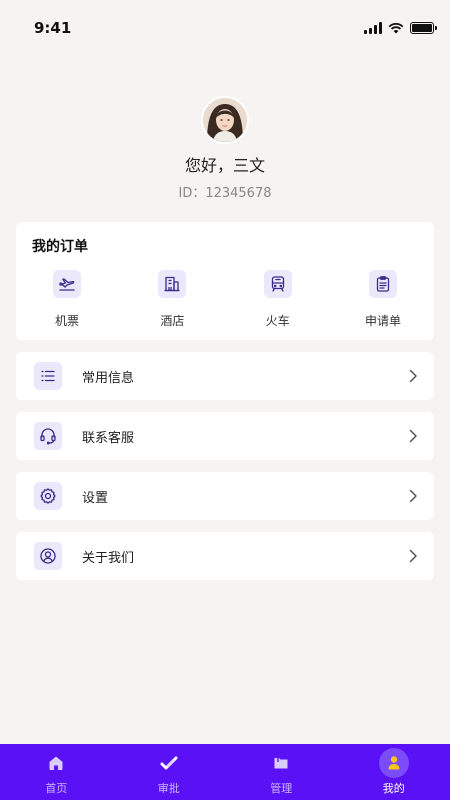 Image resolution: width=450 pixels, height=800 pixels. Describe the element at coordinates (225, 772) in the screenshot. I see `bottom-tab-bar: 首页 审批 管理 我的` at that location.